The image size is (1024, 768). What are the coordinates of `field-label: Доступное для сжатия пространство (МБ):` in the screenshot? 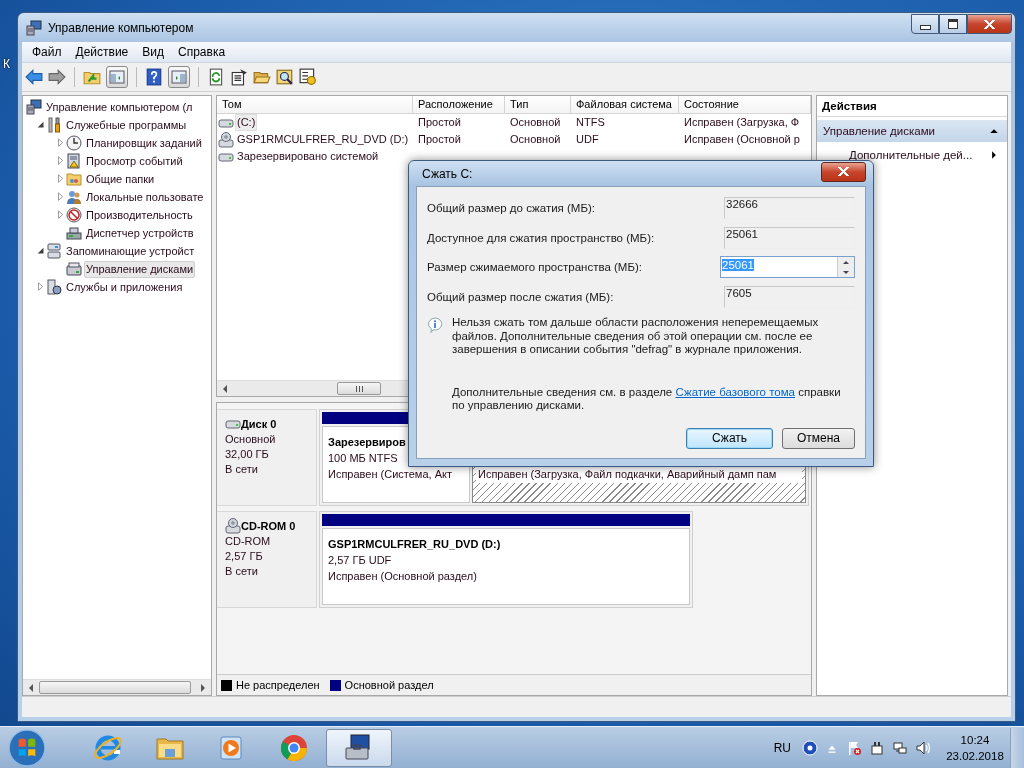 It's located at (541, 237).